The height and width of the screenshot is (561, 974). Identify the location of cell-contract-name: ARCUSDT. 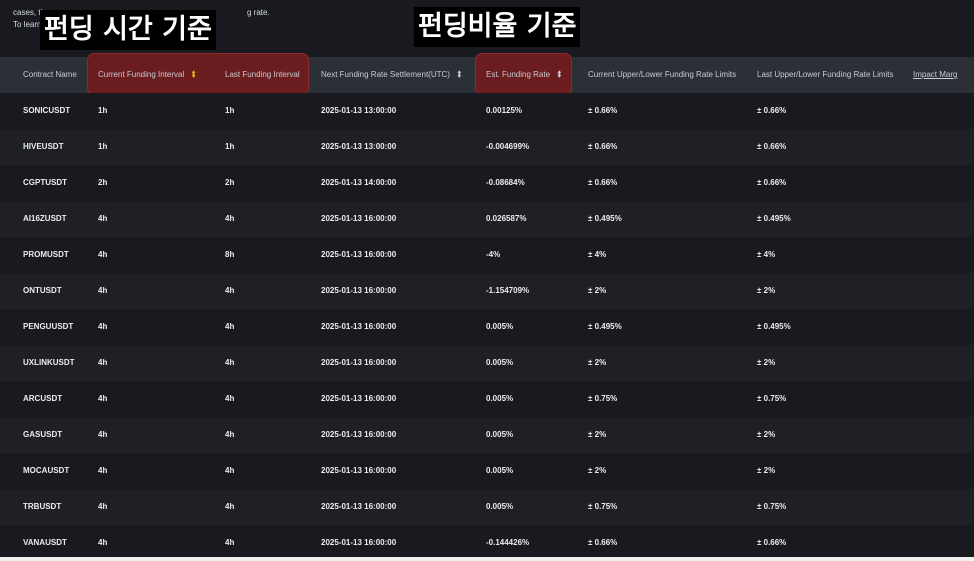
(43, 398).